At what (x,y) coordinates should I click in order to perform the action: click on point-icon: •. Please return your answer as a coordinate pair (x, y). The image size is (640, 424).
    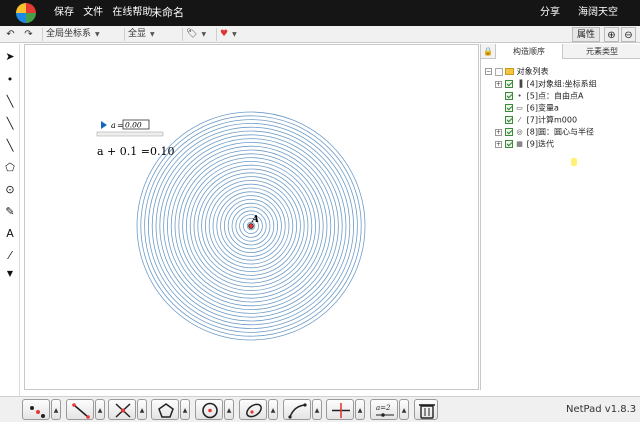
    Looking at the image, I should click on (519, 96).